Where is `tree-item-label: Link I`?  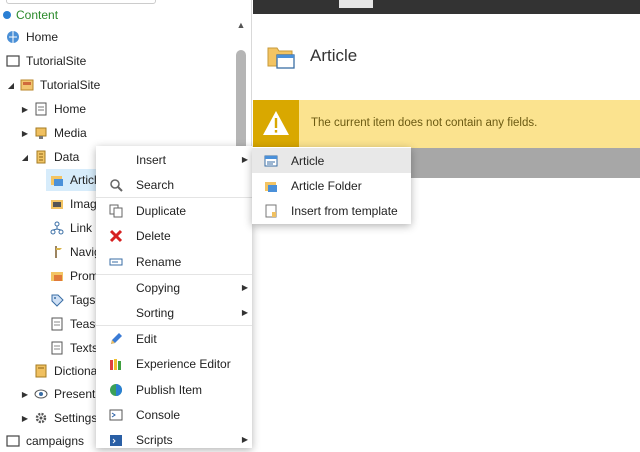 tree-item-label: Link I is located at coordinates (84, 228).